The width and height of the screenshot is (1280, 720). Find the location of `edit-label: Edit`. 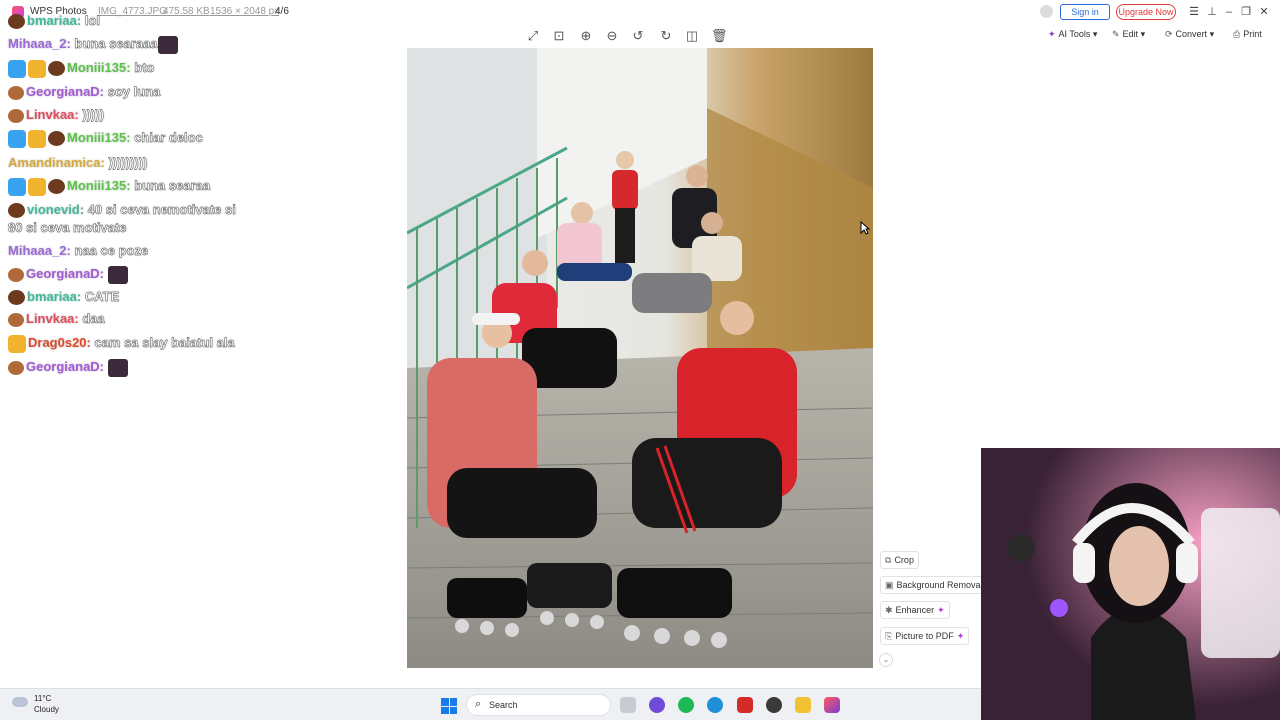

edit-label: Edit is located at coordinates (1130, 34).